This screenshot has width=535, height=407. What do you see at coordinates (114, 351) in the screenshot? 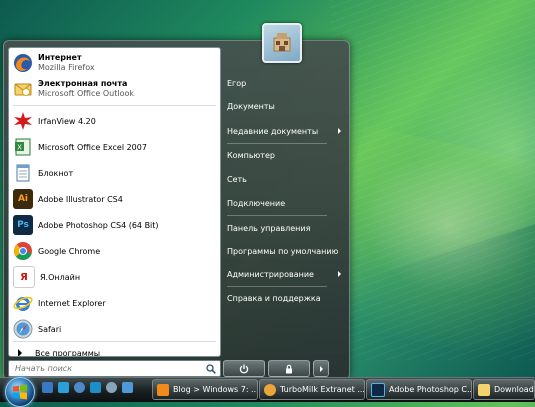
I see `all-programs-button: Все программы` at bounding box center [114, 351].